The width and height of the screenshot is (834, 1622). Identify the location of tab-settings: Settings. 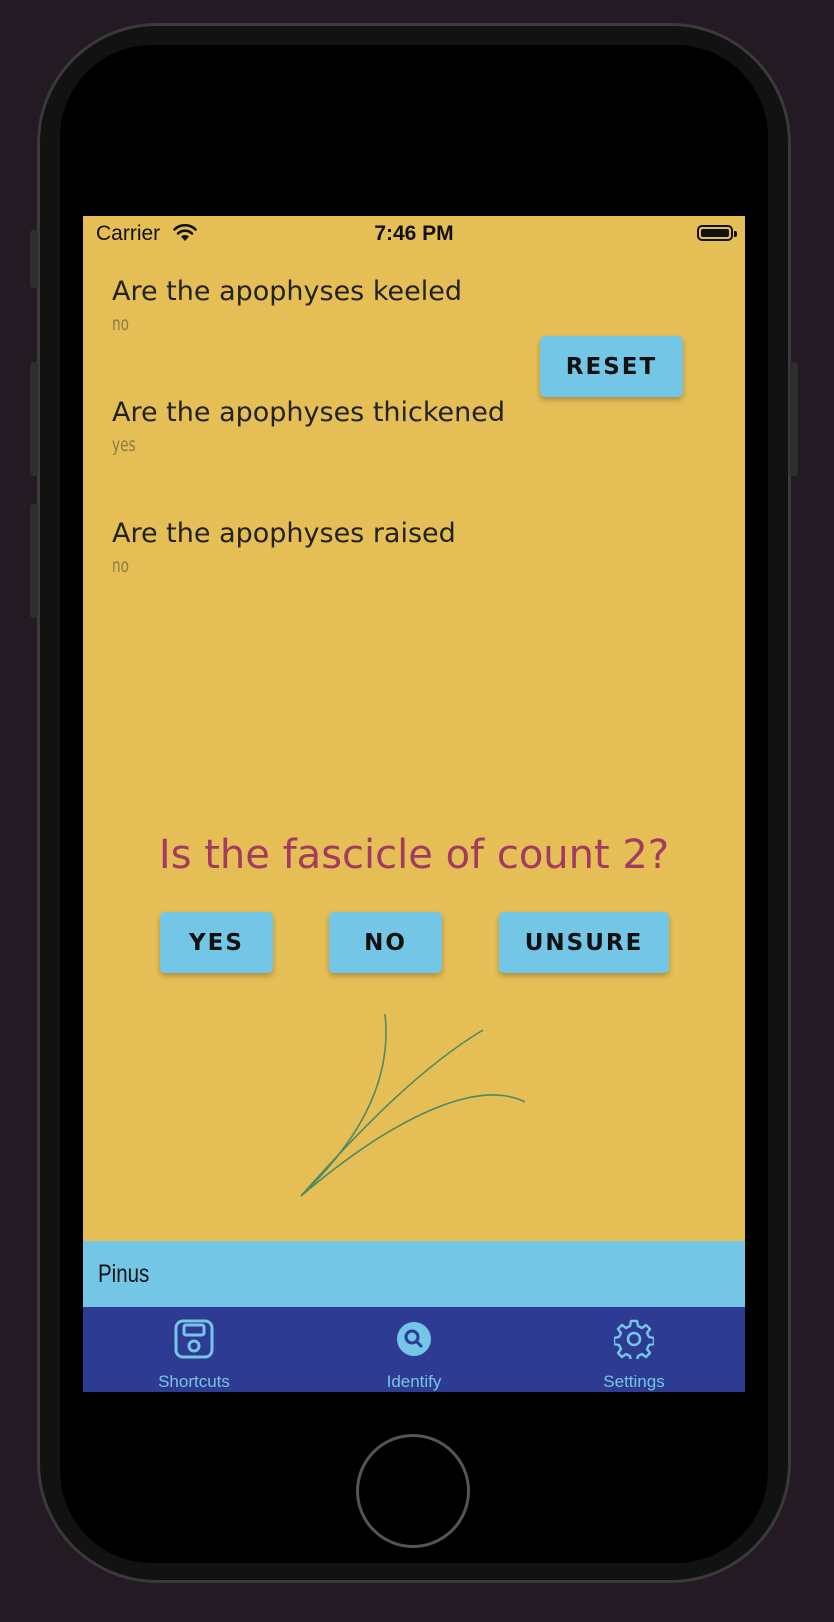
(634, 1349).